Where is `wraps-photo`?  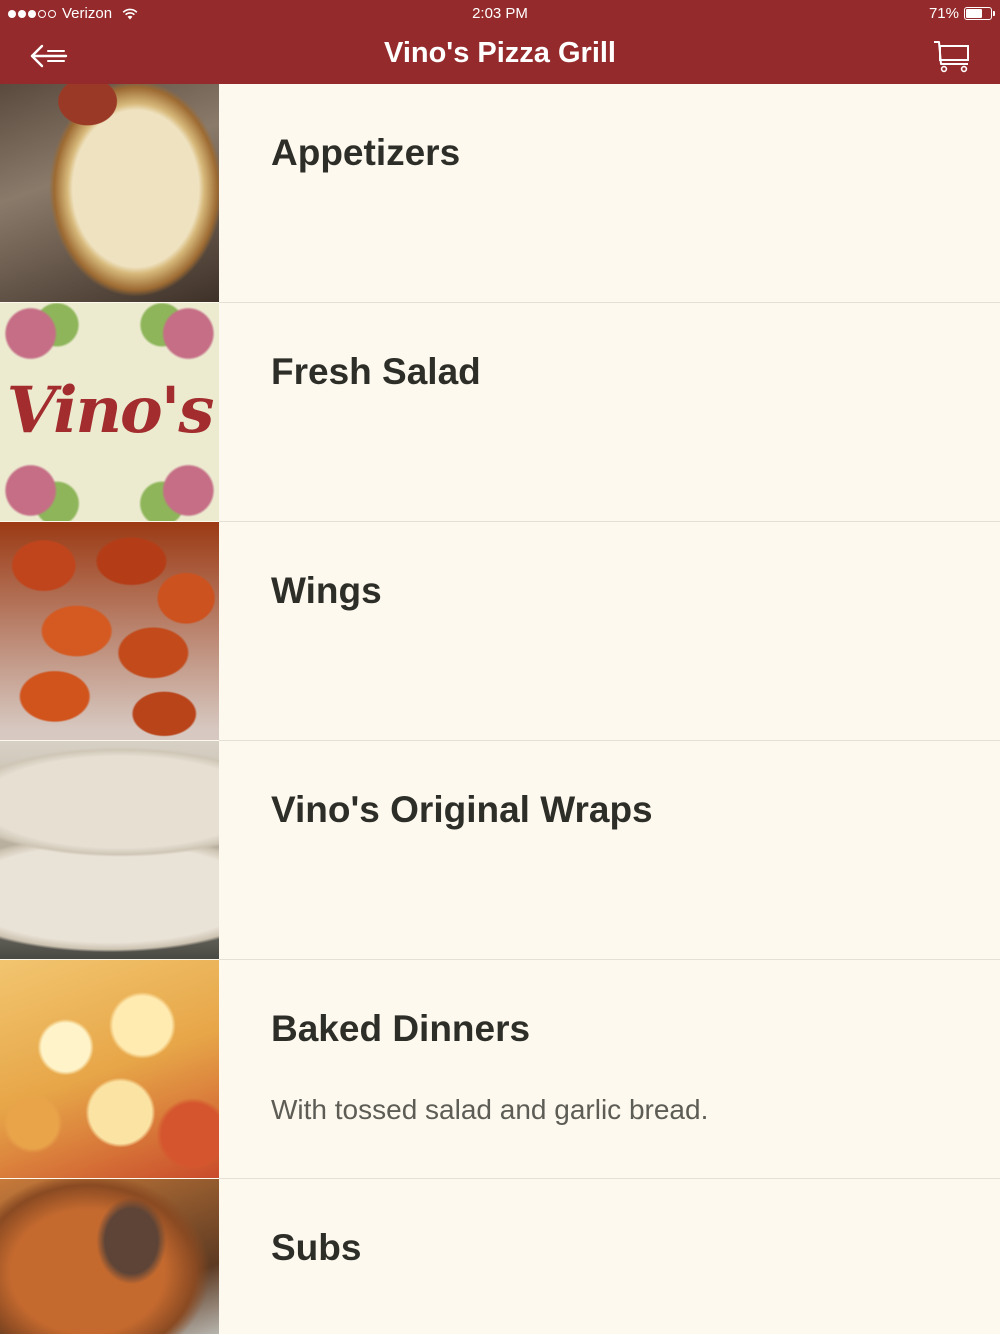 wraps-photo is located at coordinates (109, 850).